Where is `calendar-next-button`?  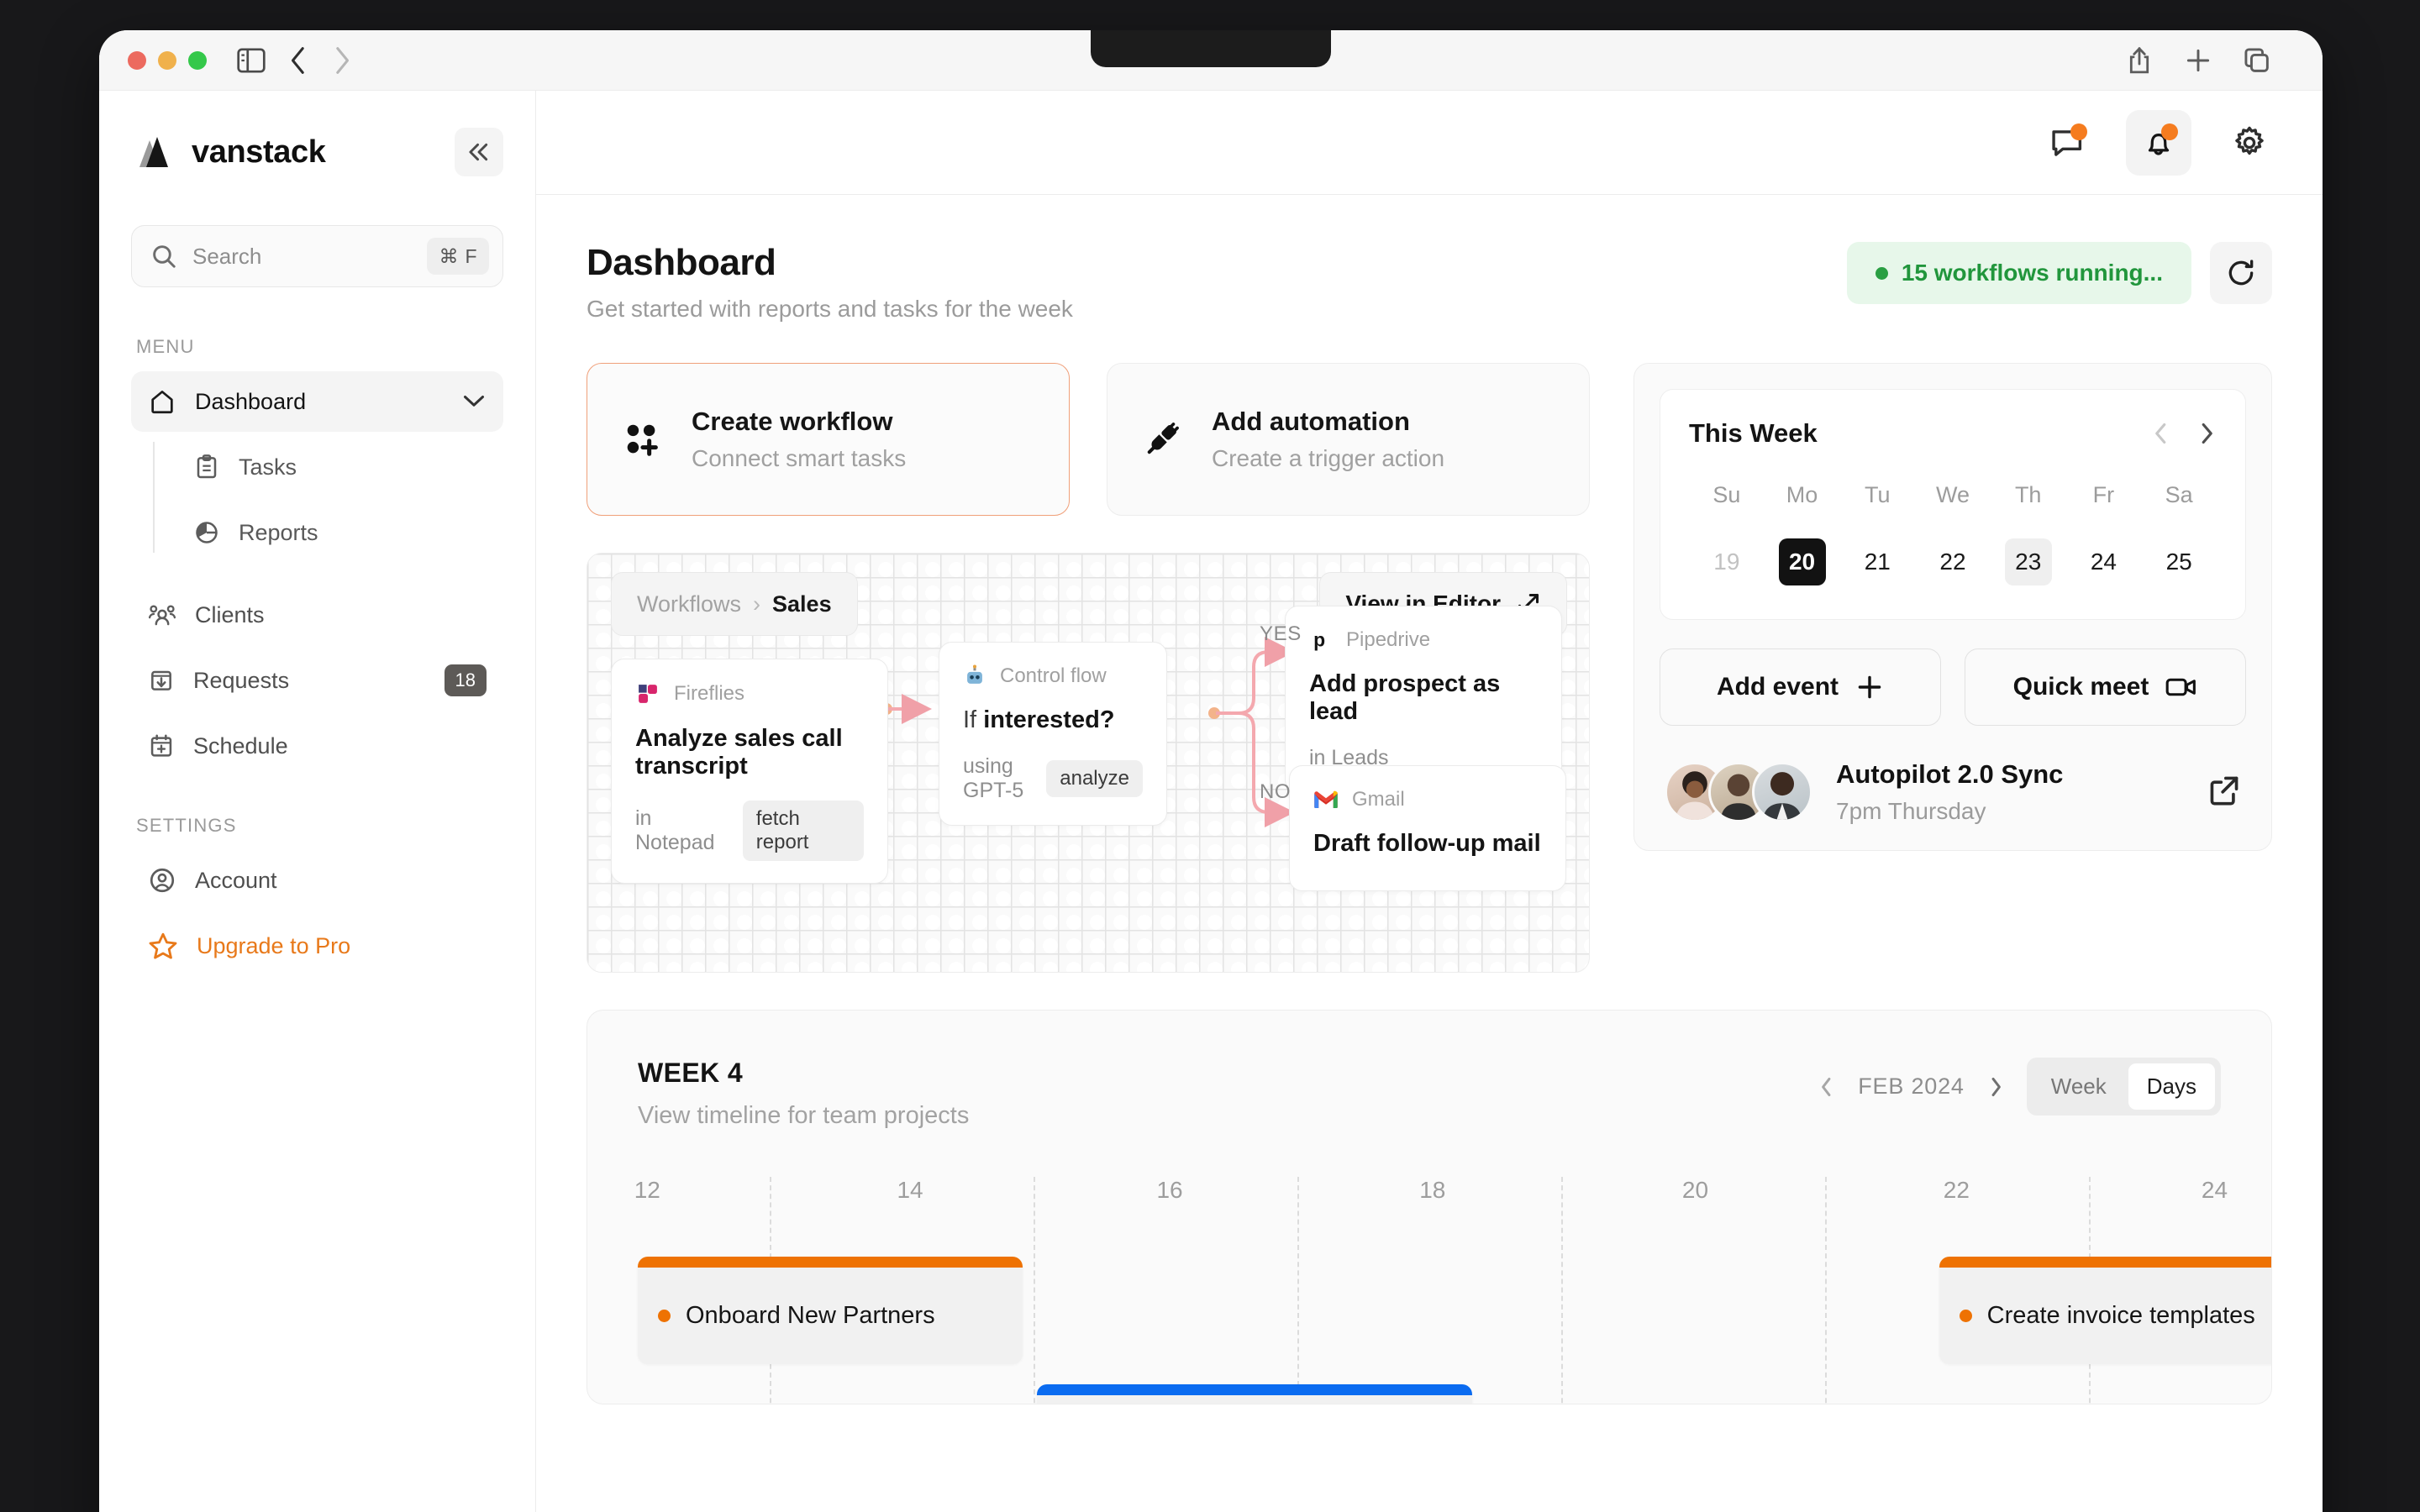 calendar-next-button is located at coordinates (2207, 433).